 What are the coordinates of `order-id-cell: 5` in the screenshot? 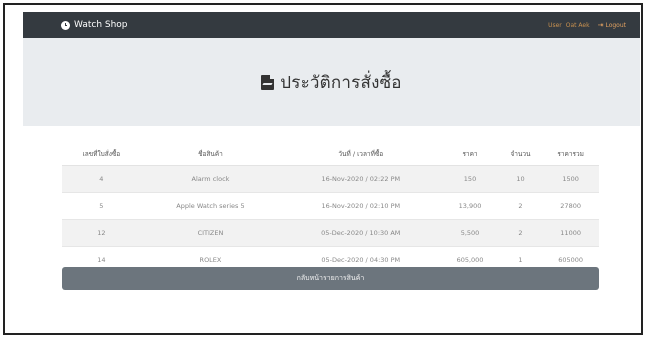 It's located at (101, 206).